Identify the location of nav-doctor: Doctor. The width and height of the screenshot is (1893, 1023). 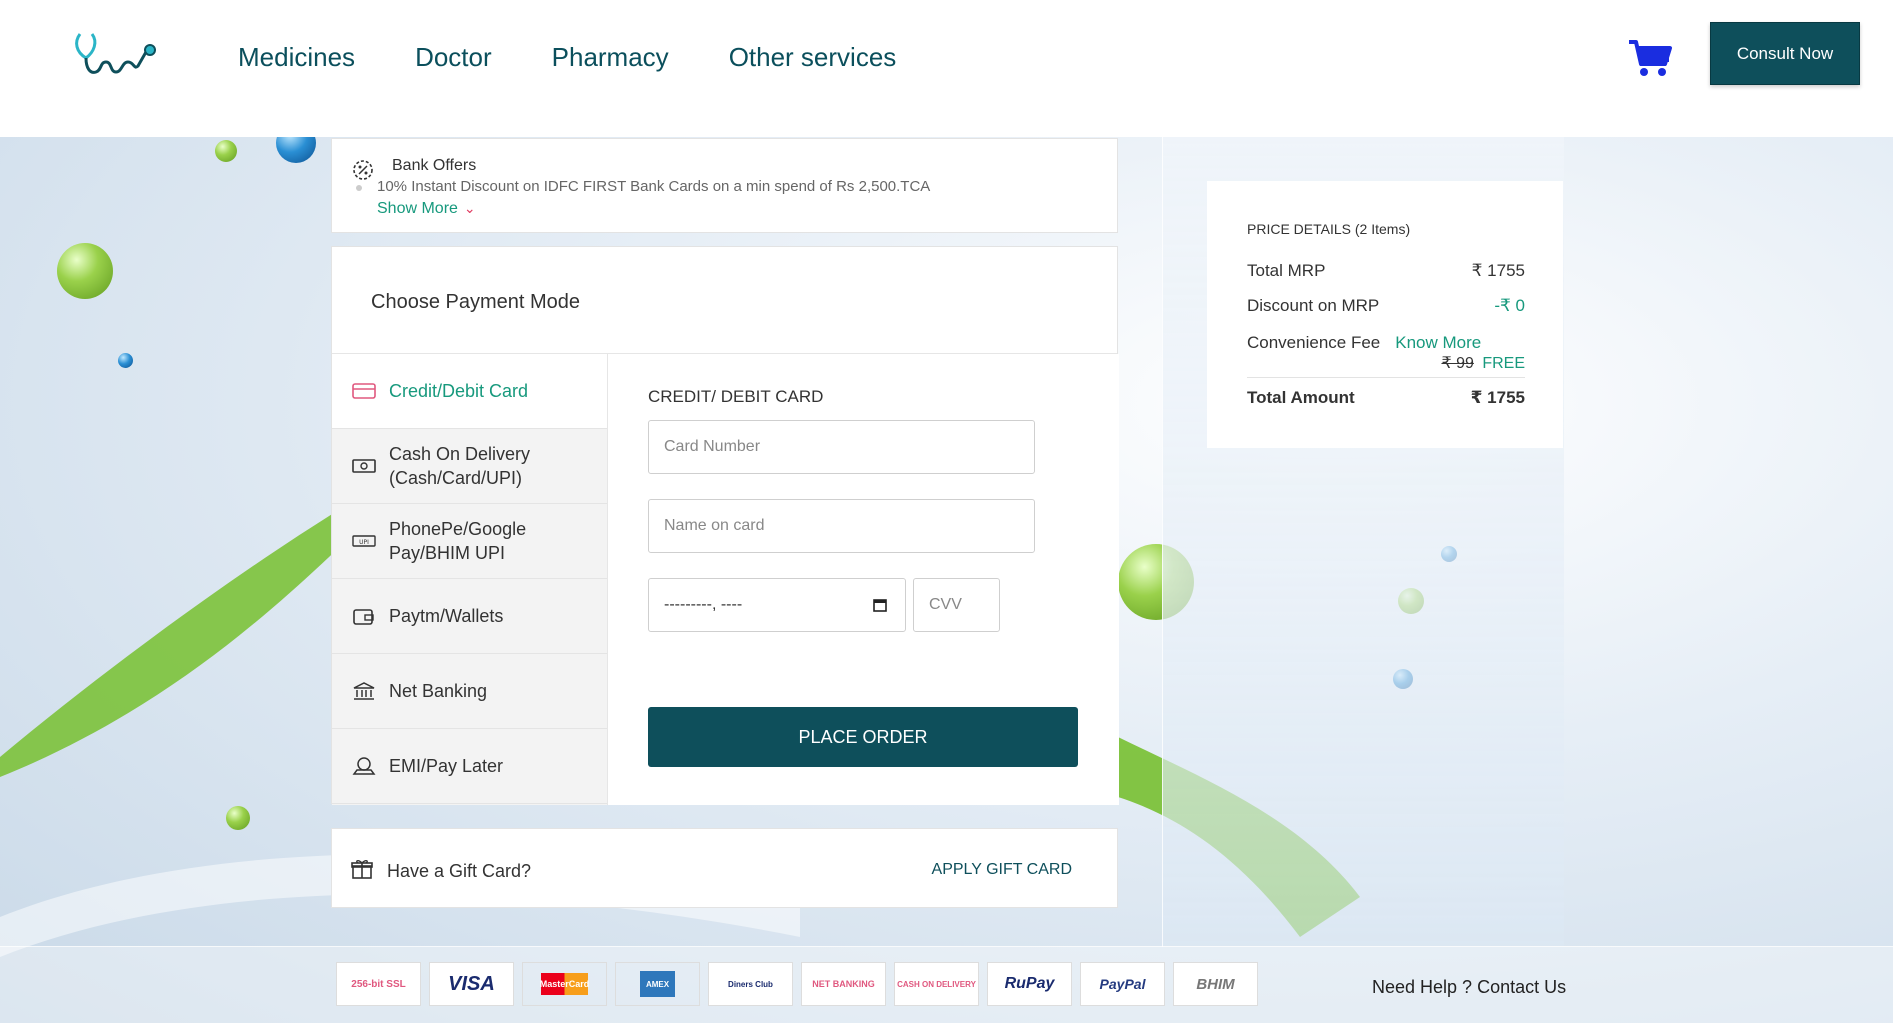
(453, 57).